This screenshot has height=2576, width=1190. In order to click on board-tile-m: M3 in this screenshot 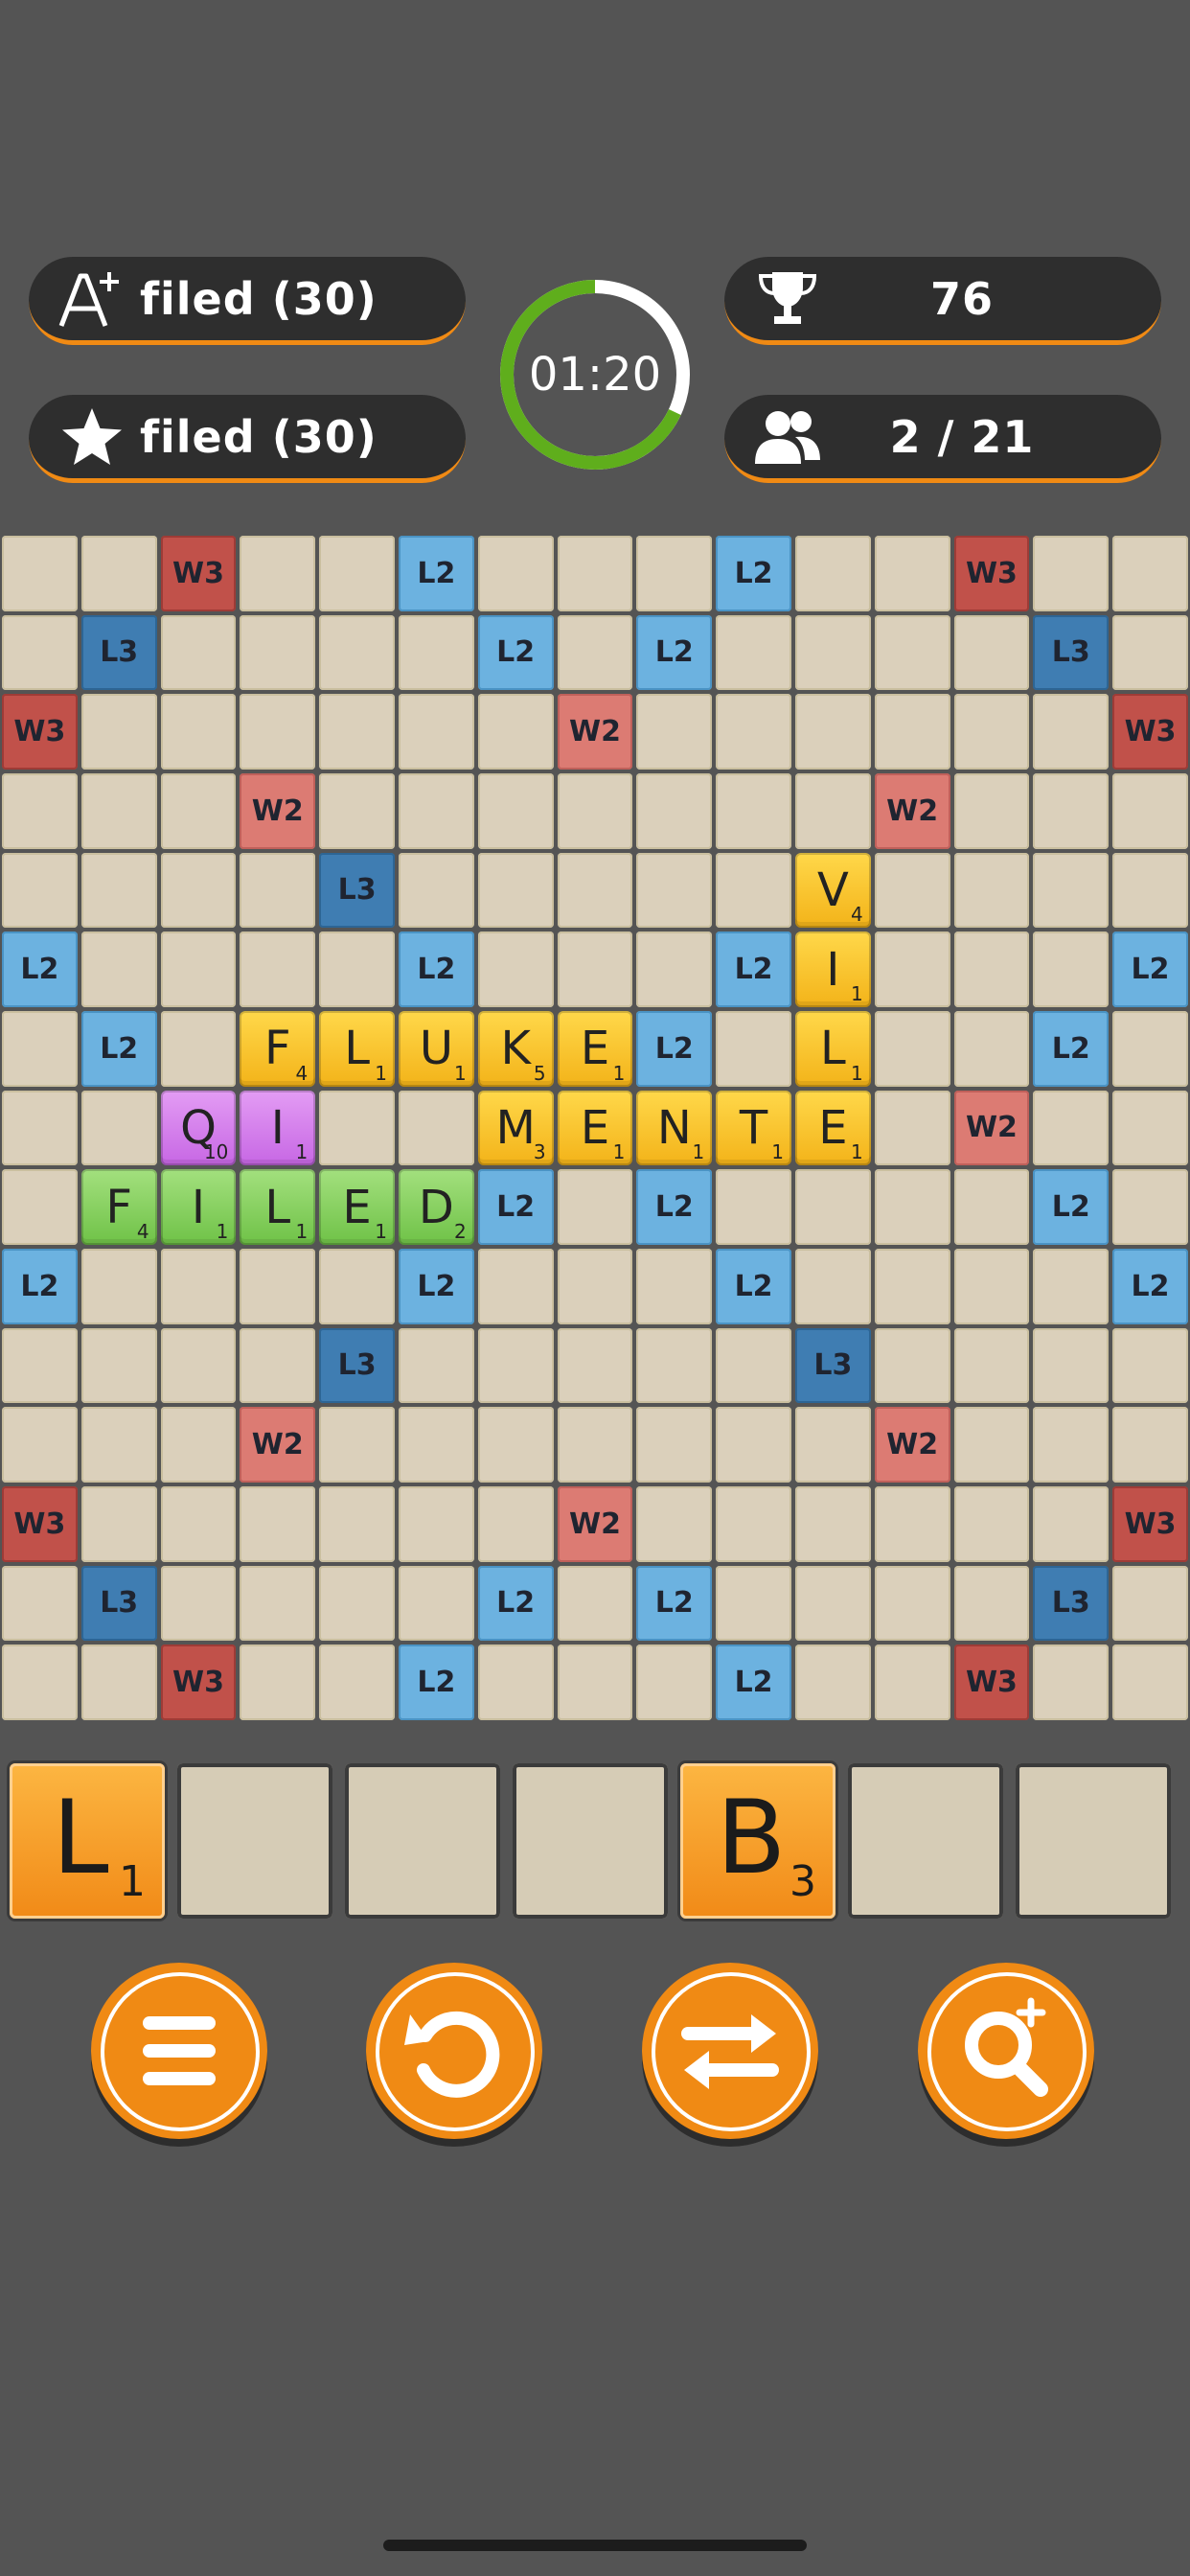, I will do `click(515, 1128)`.